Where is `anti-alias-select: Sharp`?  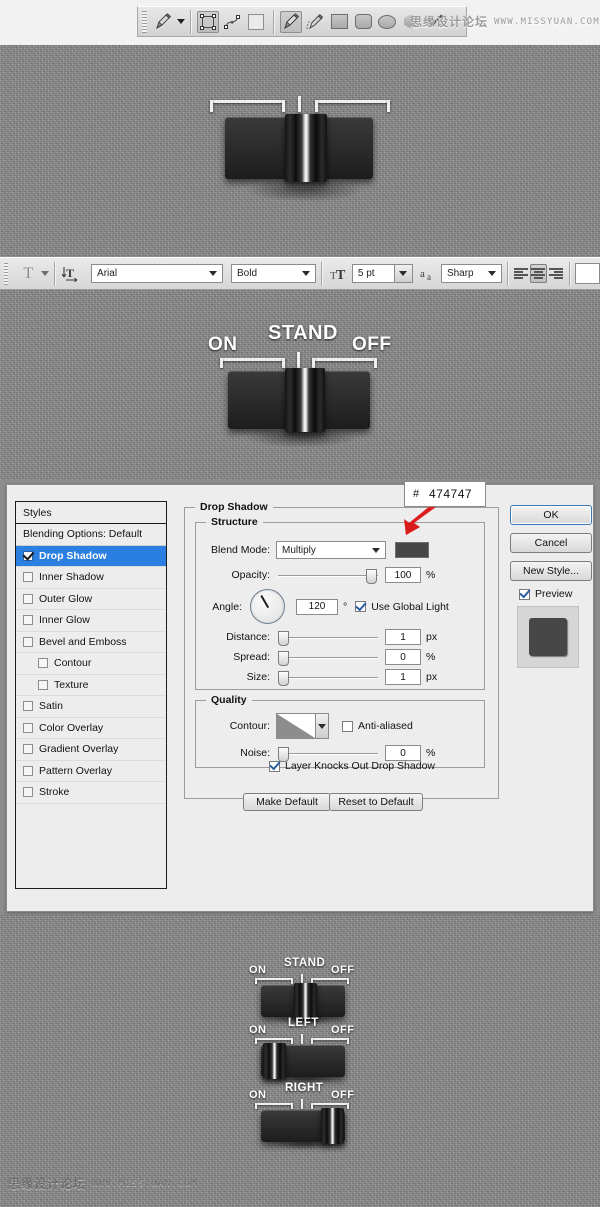 anti-alias-select: Sharp is located at coordinates (471, 273).